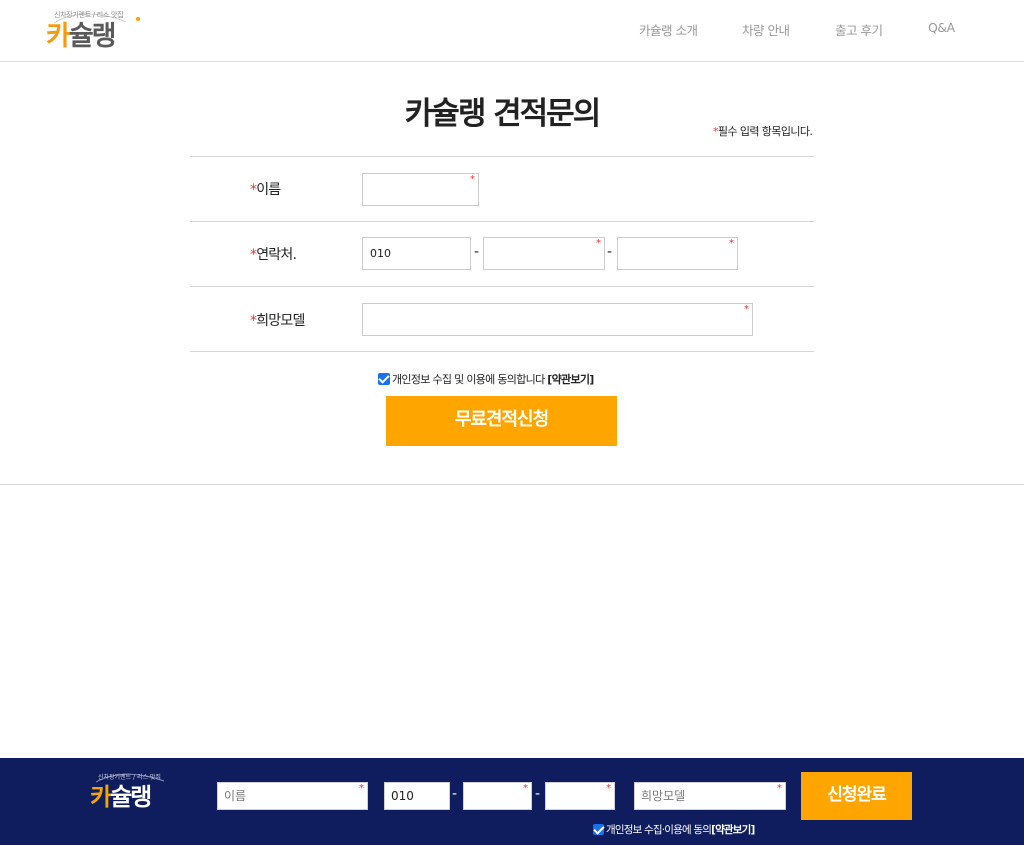 This screenshot has width=1024, height=845. Describe the element at coordinates (733, 830) in the screenshot. I see `footer-terms-link: [약관보기]` at that location.